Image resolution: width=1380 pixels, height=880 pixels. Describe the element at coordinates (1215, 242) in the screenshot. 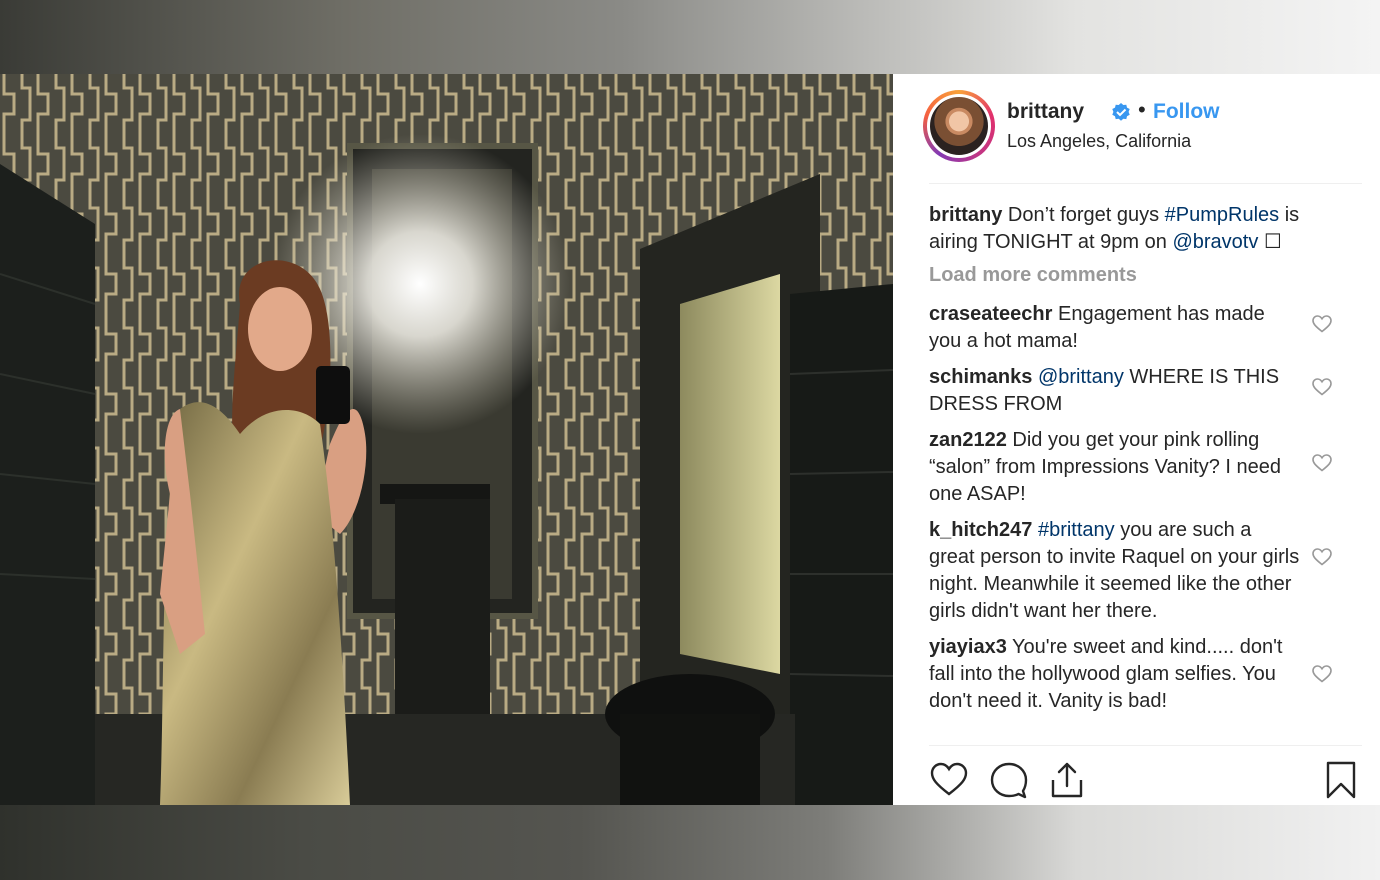

I see `mention-link: @bravotv` at that location.